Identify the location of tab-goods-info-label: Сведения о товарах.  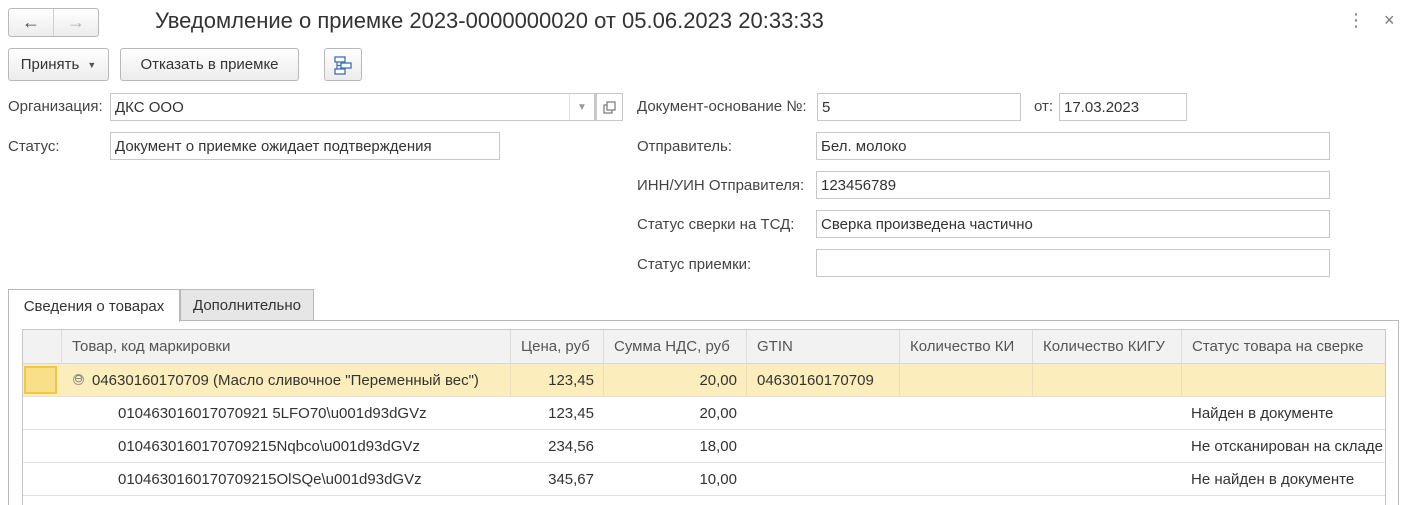
(94, 306).